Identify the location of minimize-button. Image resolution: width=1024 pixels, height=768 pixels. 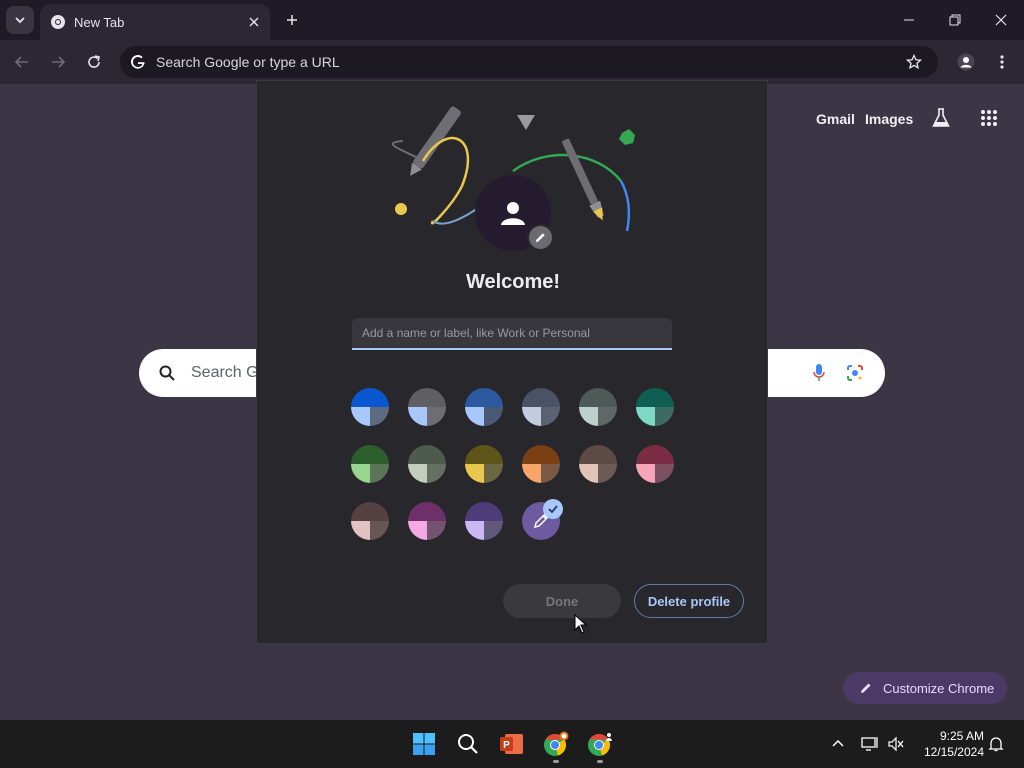
(909, 20).